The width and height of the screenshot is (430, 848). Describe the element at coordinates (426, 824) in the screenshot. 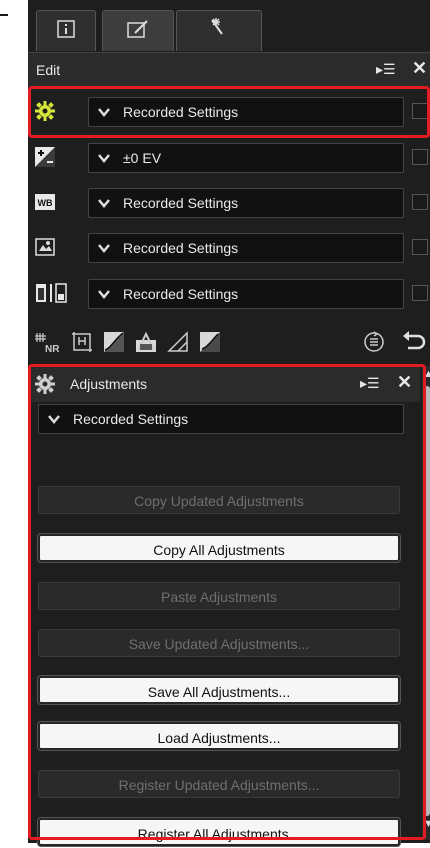

I see `scroll-down-icon: ▼` at that location.